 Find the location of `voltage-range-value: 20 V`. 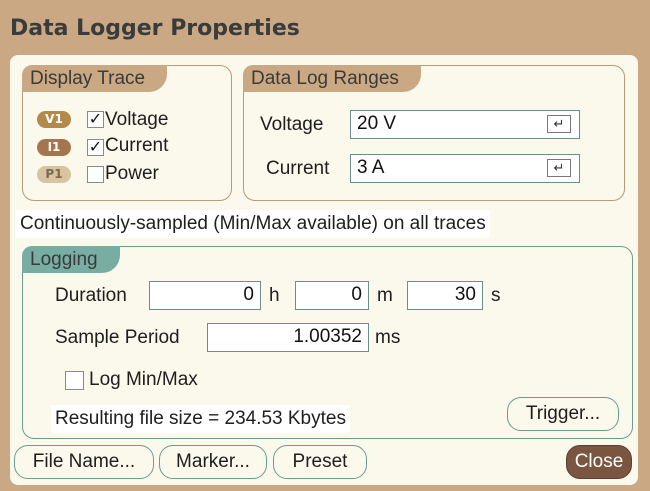

voltage-range-value: 20 V is located at coordinates (377, 123).